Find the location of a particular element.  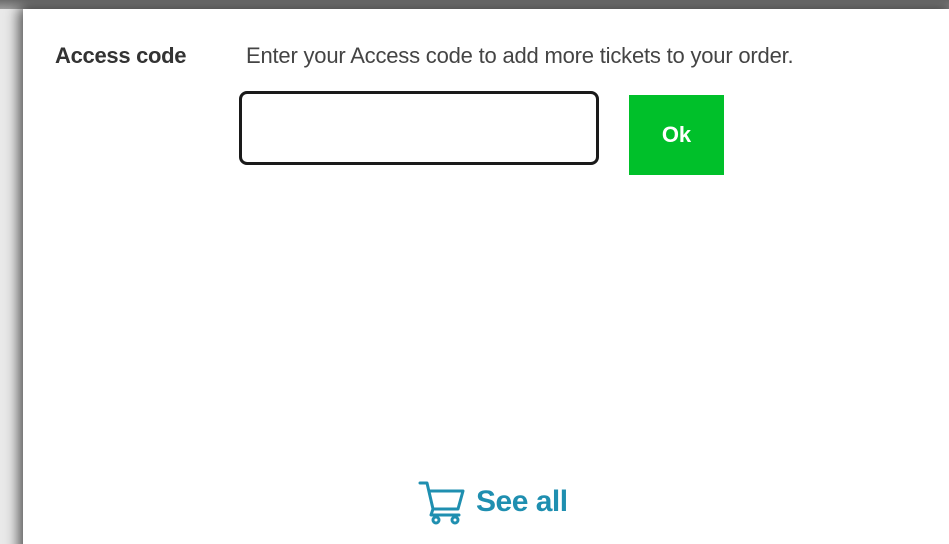

see-all-link: See all is located at coordinates (493, 502).